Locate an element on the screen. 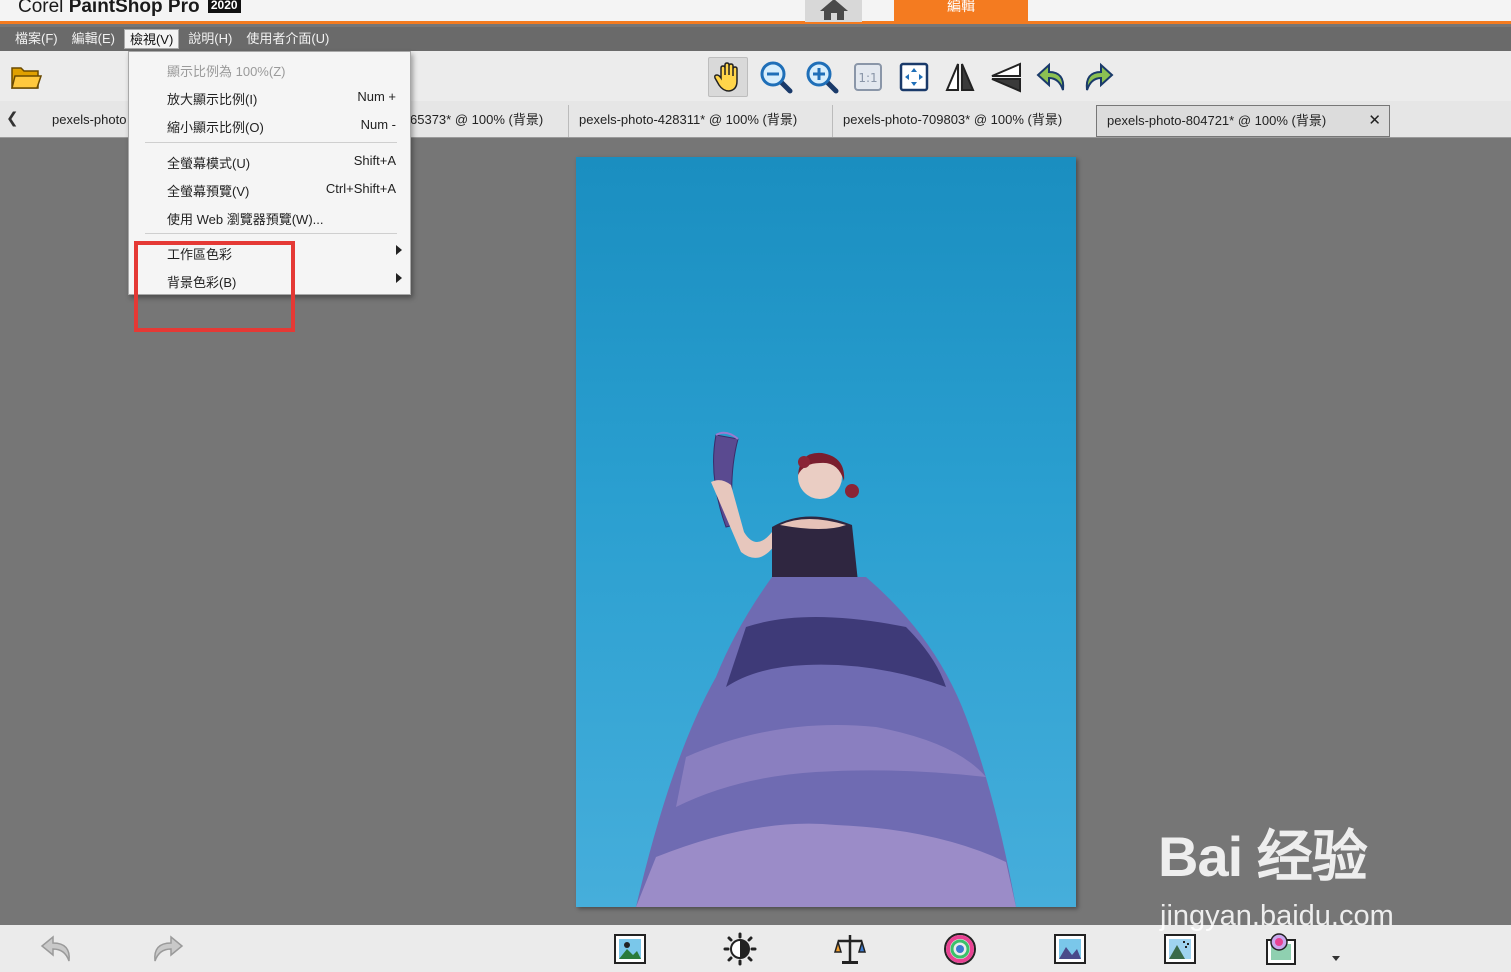 Image resolution: width=1511 pixels, height=972 pixels. actual-size-icon: 1:1 is located at coordinates (868, 77).